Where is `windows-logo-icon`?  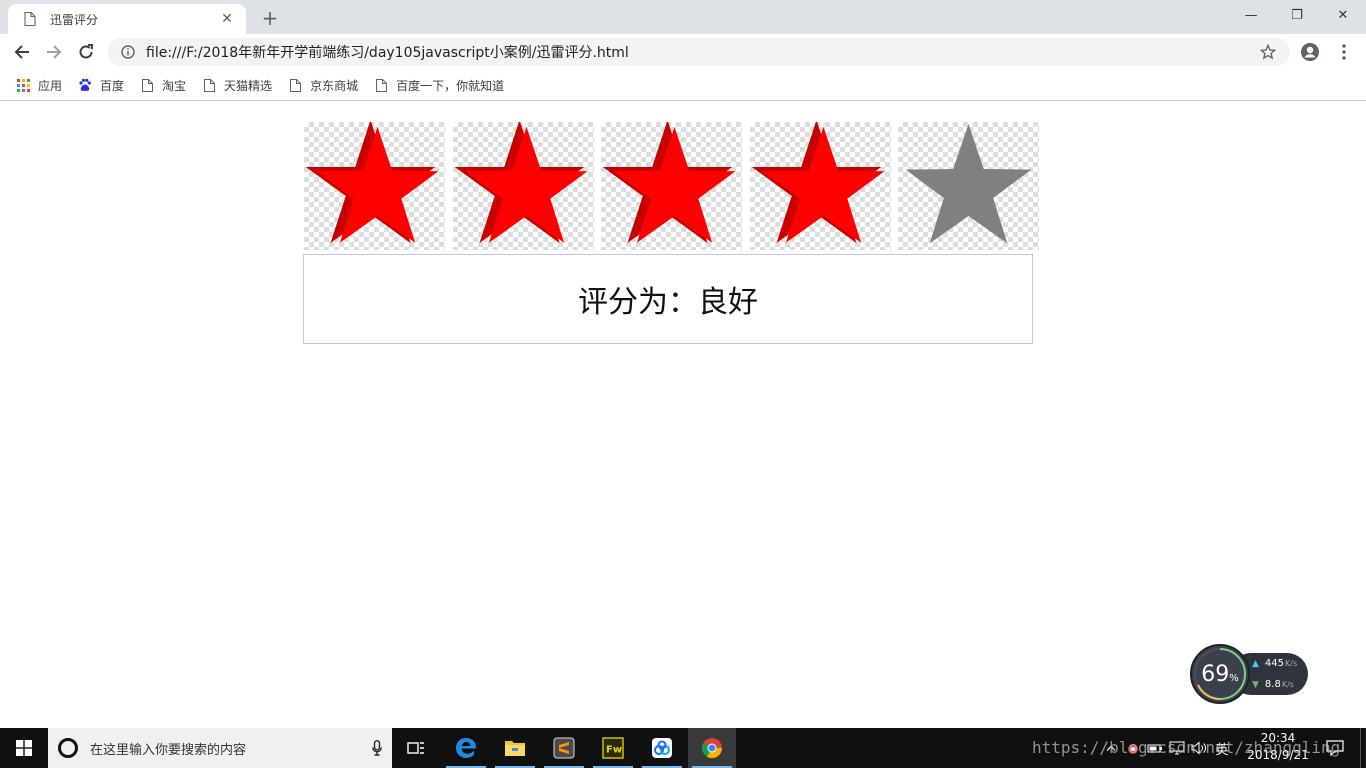
windows-logo-icon is located at coordinates (24, 748).